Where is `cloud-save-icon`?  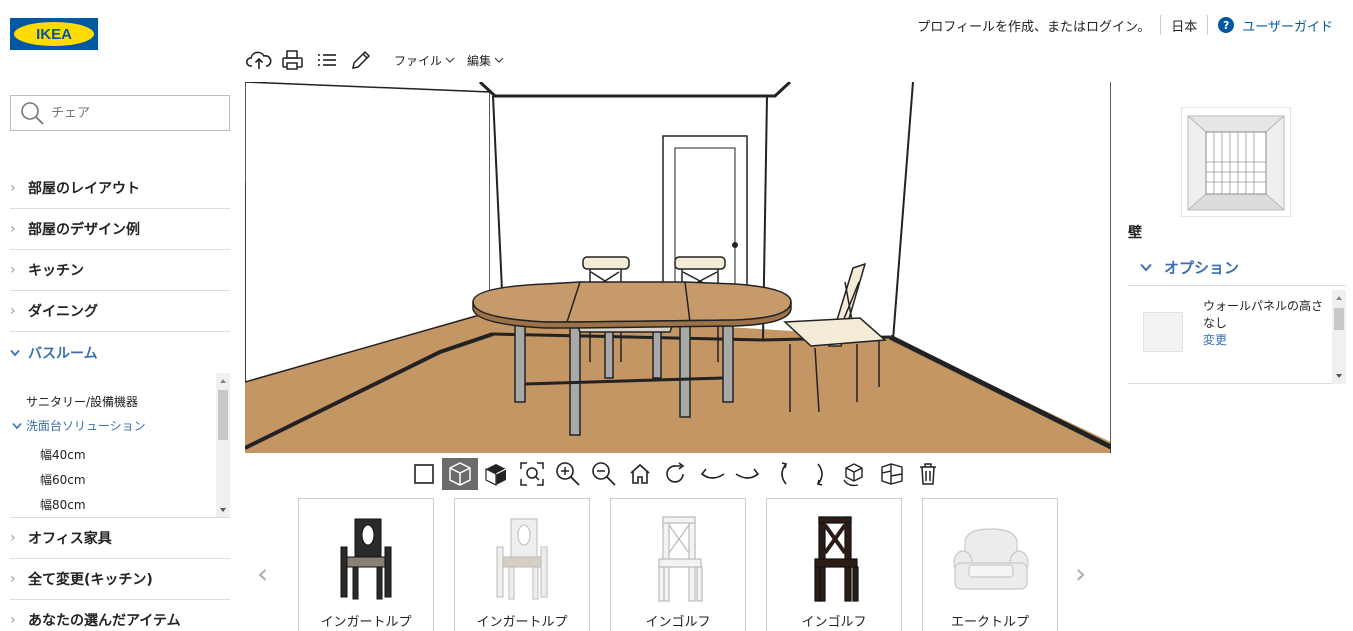 cloud-save-icon is located at coordinates (259, 60).